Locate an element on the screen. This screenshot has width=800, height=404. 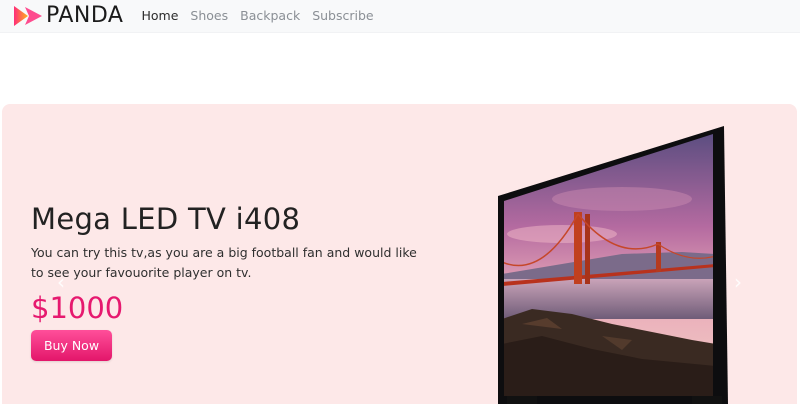
product-title: Mega LED TV i408 is located at coordinates (166, 219).